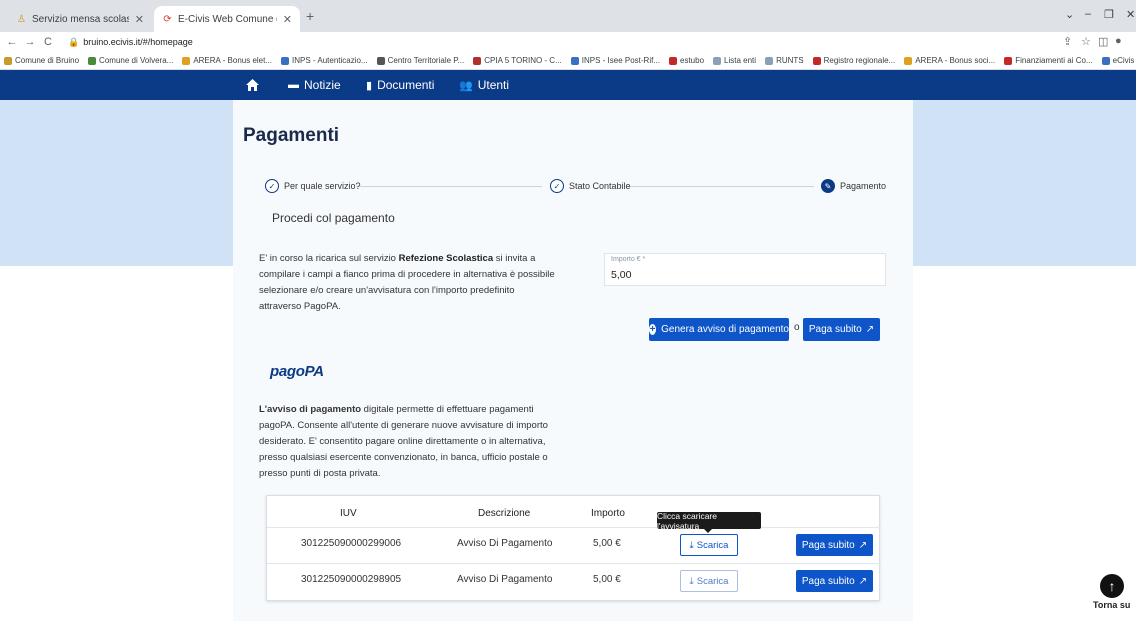 The width and height of the screenshot is (1136, 621). I want to click on generate-notice-button: + Genera avviso di pagamento, so click(719, 329).